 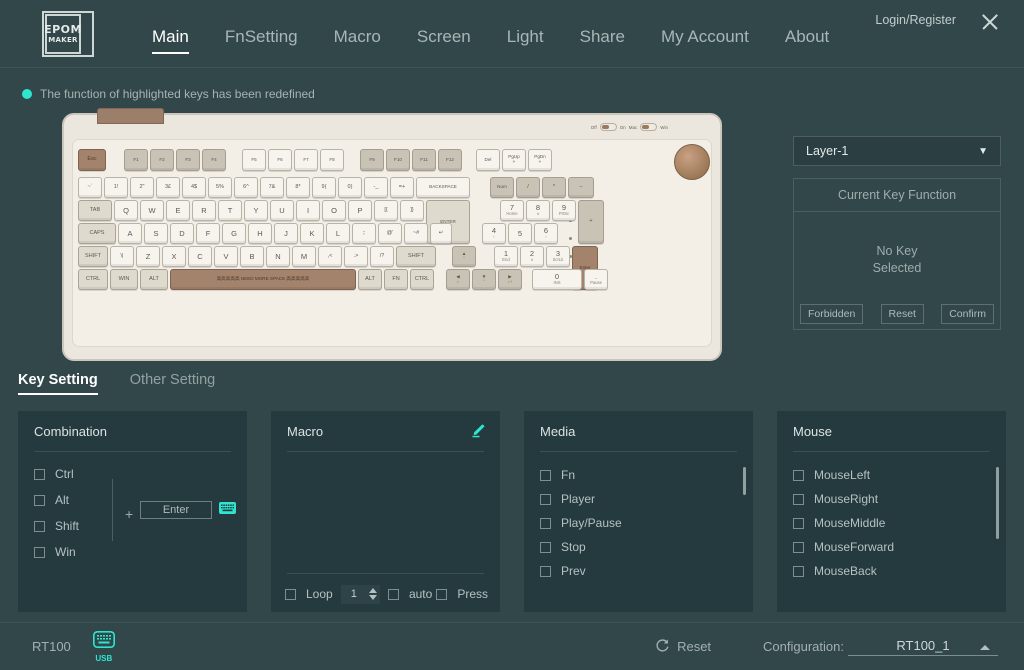 What do you see at coordinates (204, 210) in the screenshot?
I see `keyboard-key: R` at bounding box center [204, 210].